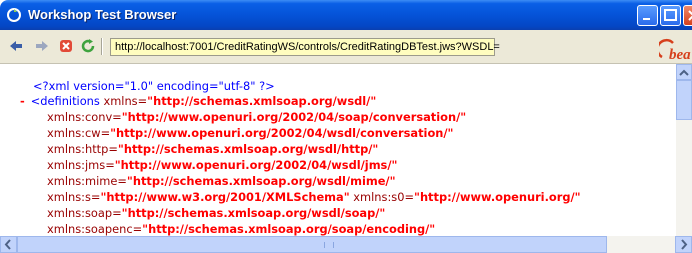 This screenshot has height=253, width=692. I want to click on close-button, so click(687, 15).